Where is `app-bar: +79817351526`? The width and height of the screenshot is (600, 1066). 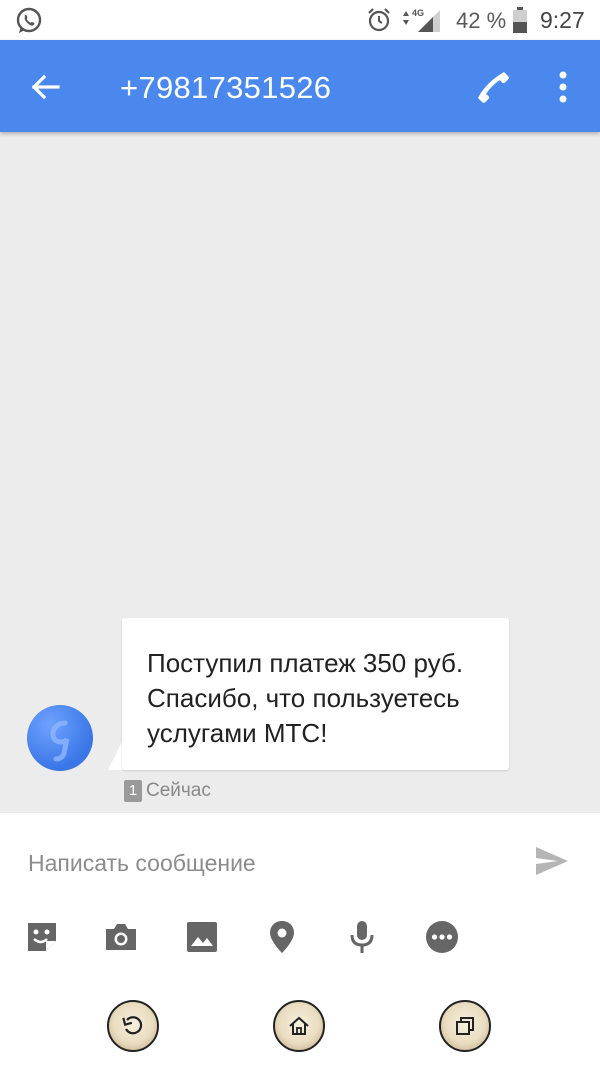
app-bar: +79817351526 is located at coordinates (300, 86).